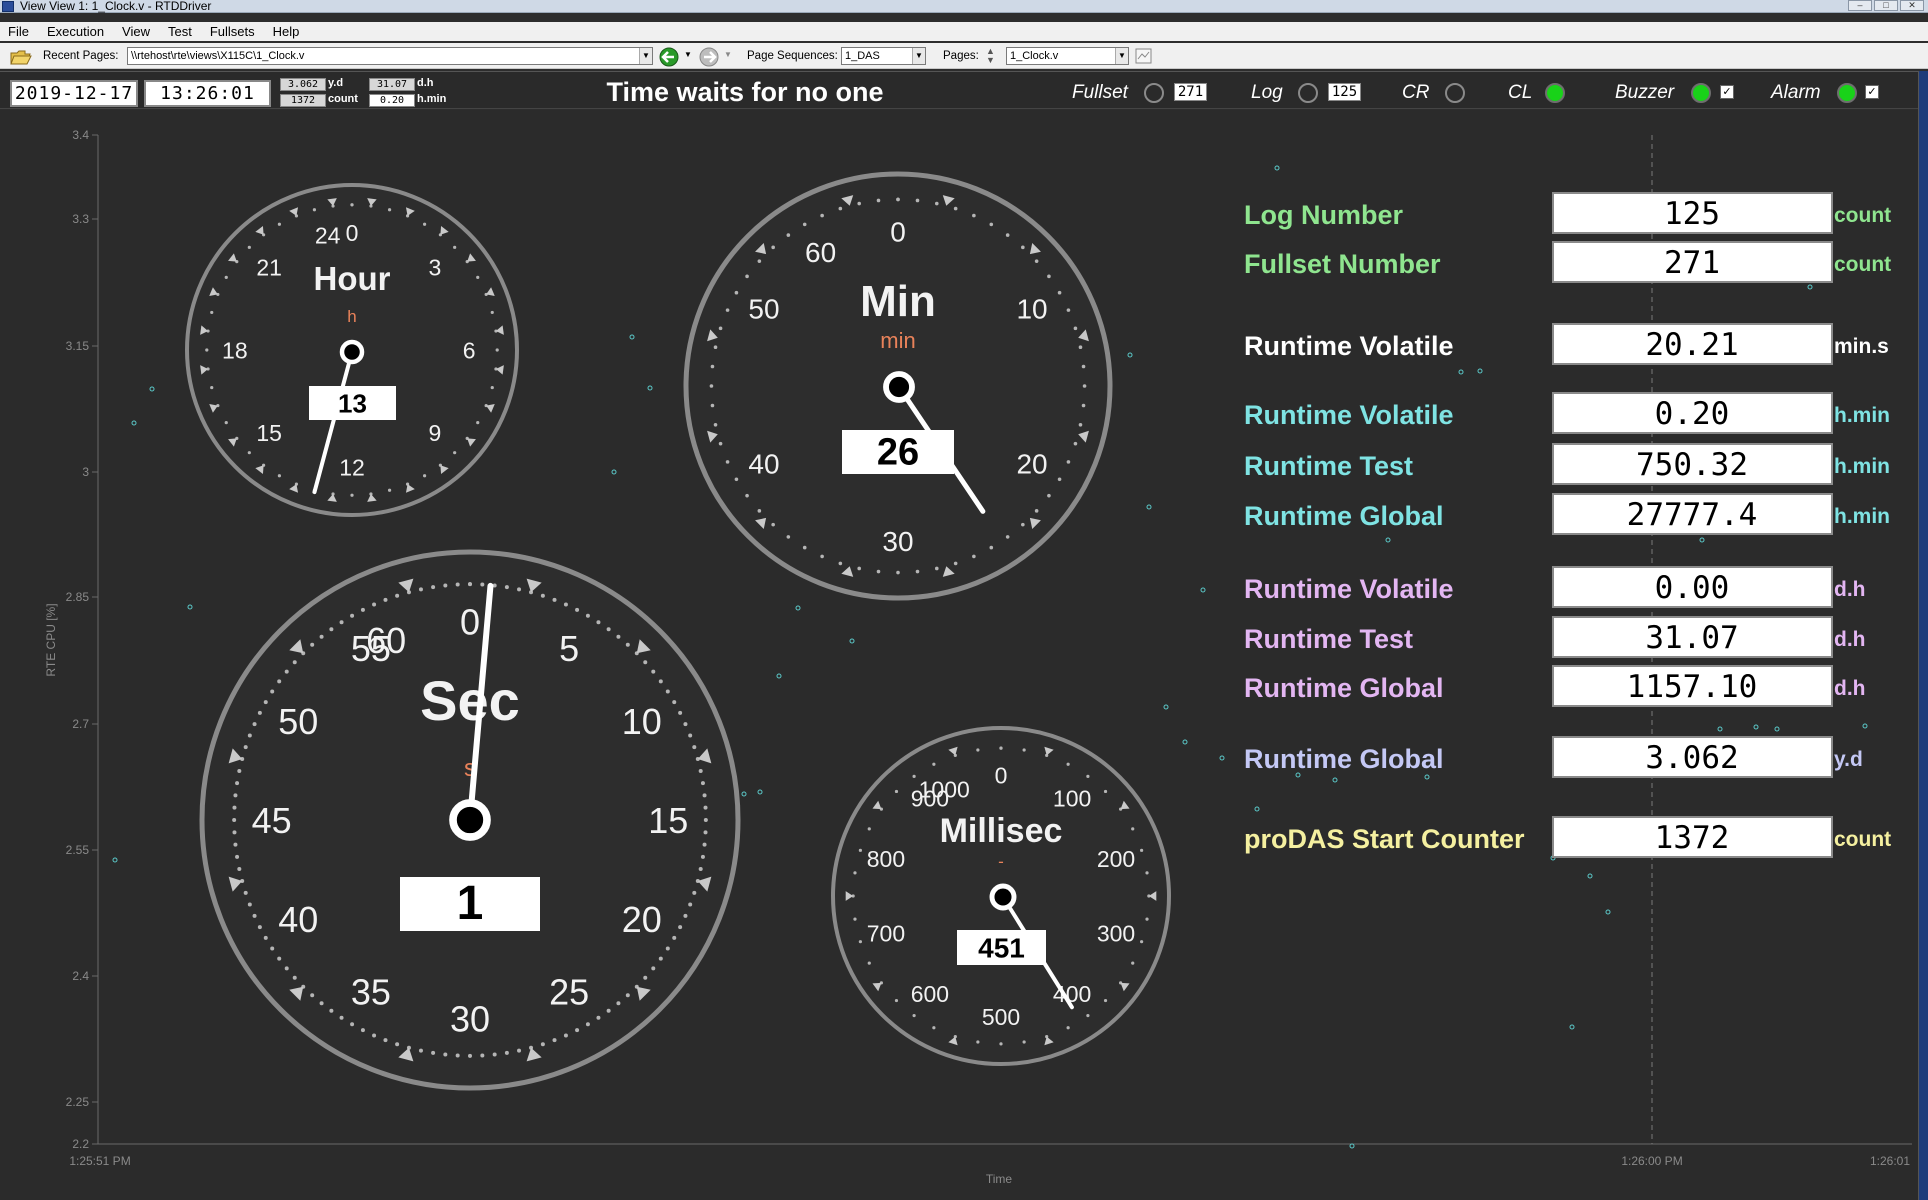  What do you see at coordinates (1566, 344) in the screenshot?
I see `readout-row: Runtime Volatile 20.21 min.s` at bounding box center [1566, 344].